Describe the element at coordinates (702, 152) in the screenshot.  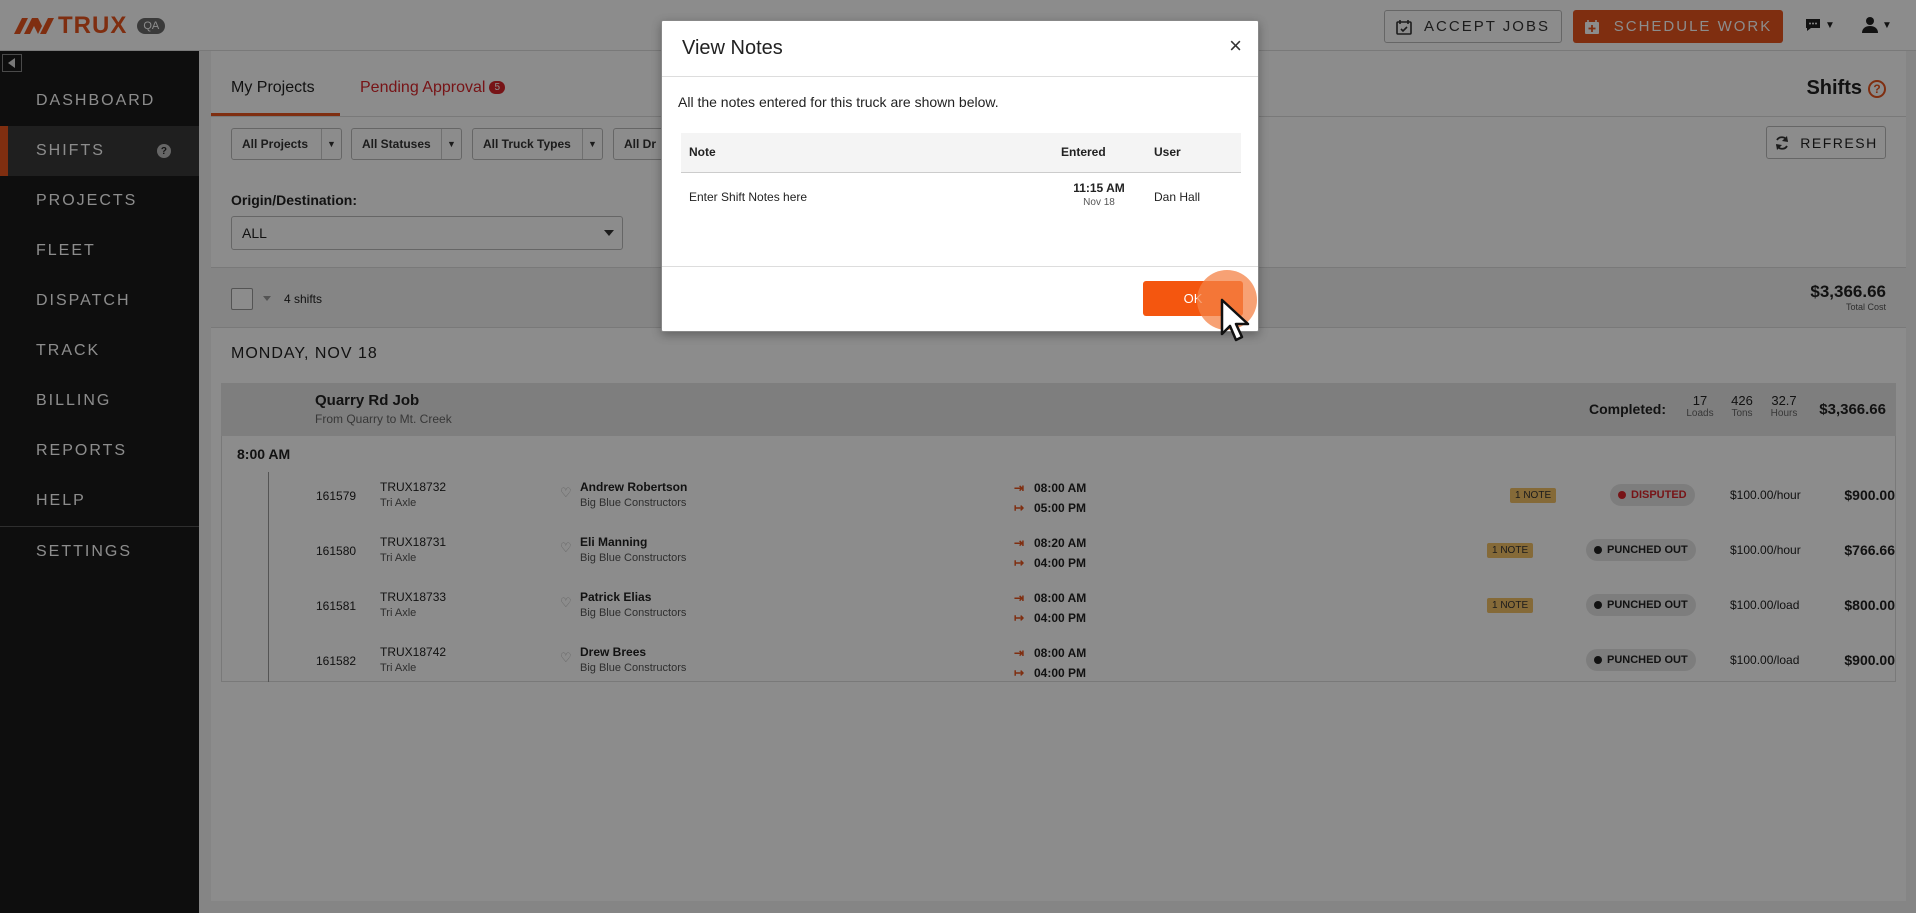
I see `column-header: Note` at that location.